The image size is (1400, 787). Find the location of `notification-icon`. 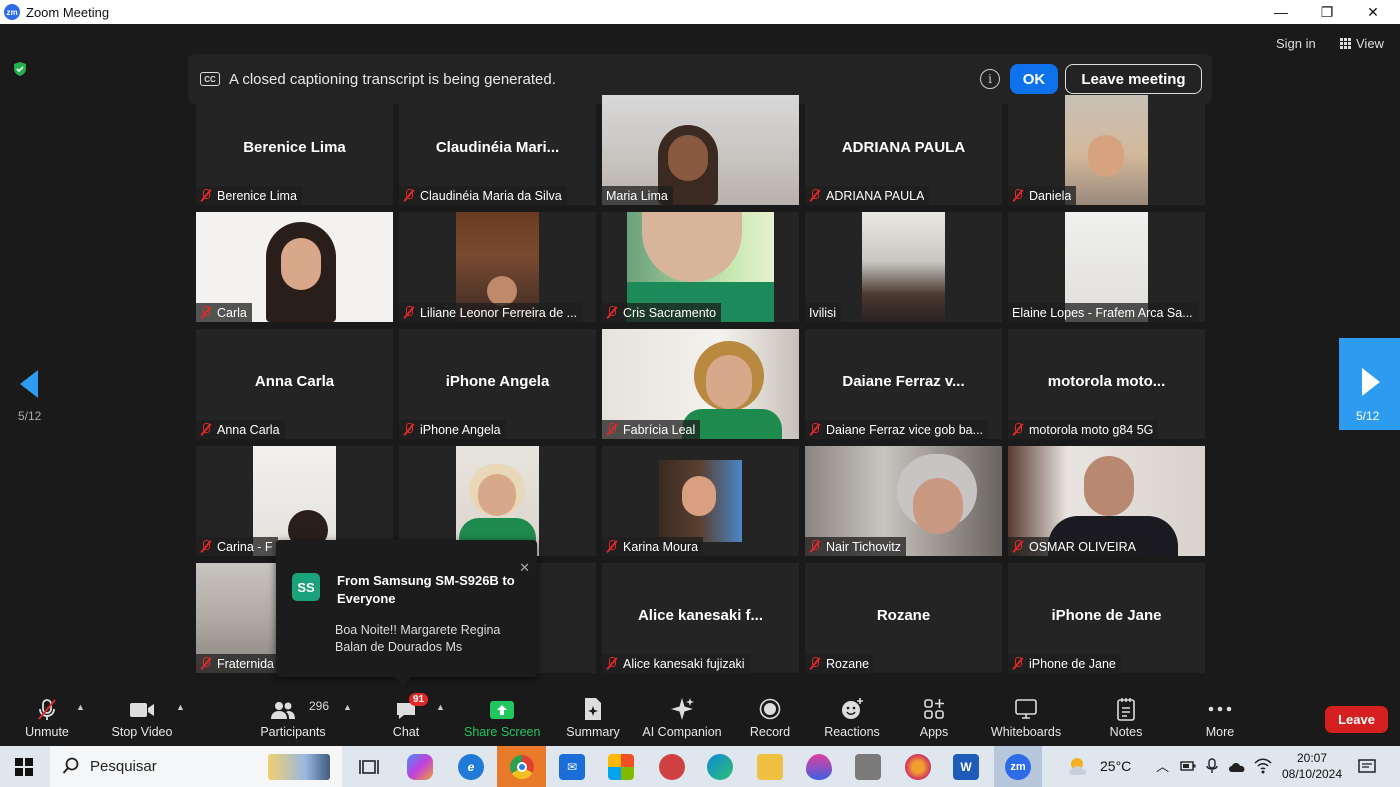

notification-icon is located at coordinates (1367, 767).